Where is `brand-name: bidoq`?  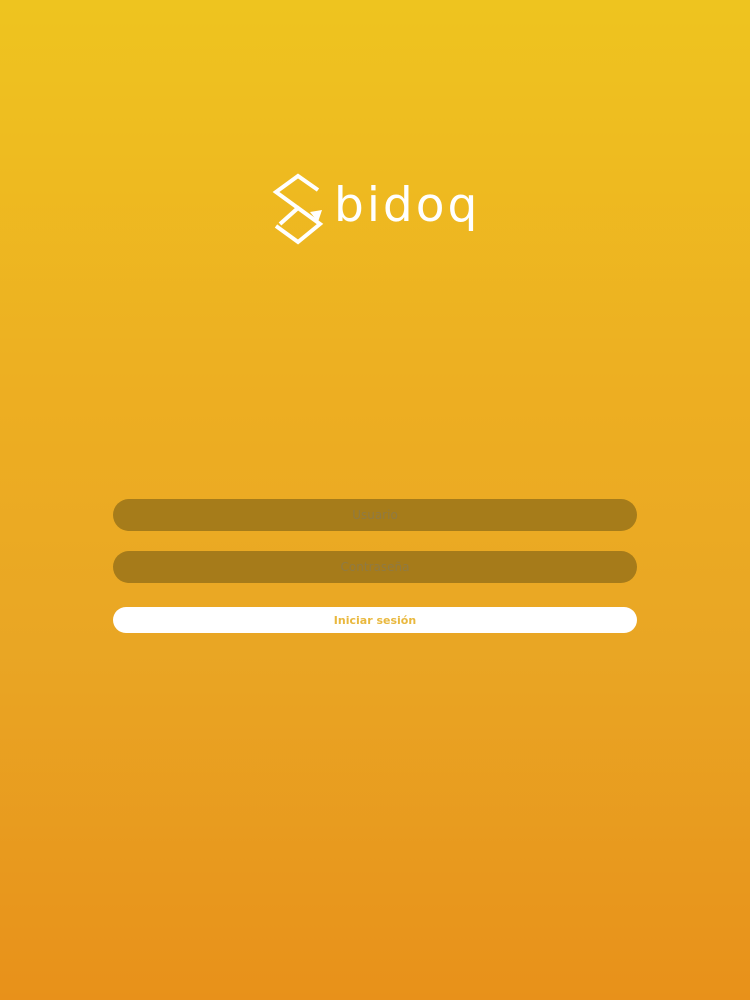 brand-name: bidoq is located at coordinates (407, 205).